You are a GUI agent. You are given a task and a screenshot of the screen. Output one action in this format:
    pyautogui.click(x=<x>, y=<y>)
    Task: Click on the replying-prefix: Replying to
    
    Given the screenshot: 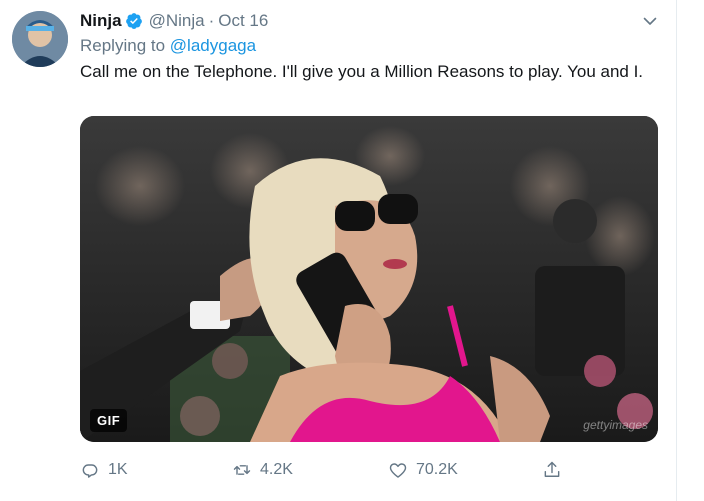 What is the action you would take?
    pyautogui.click(x=123, y=45)
    